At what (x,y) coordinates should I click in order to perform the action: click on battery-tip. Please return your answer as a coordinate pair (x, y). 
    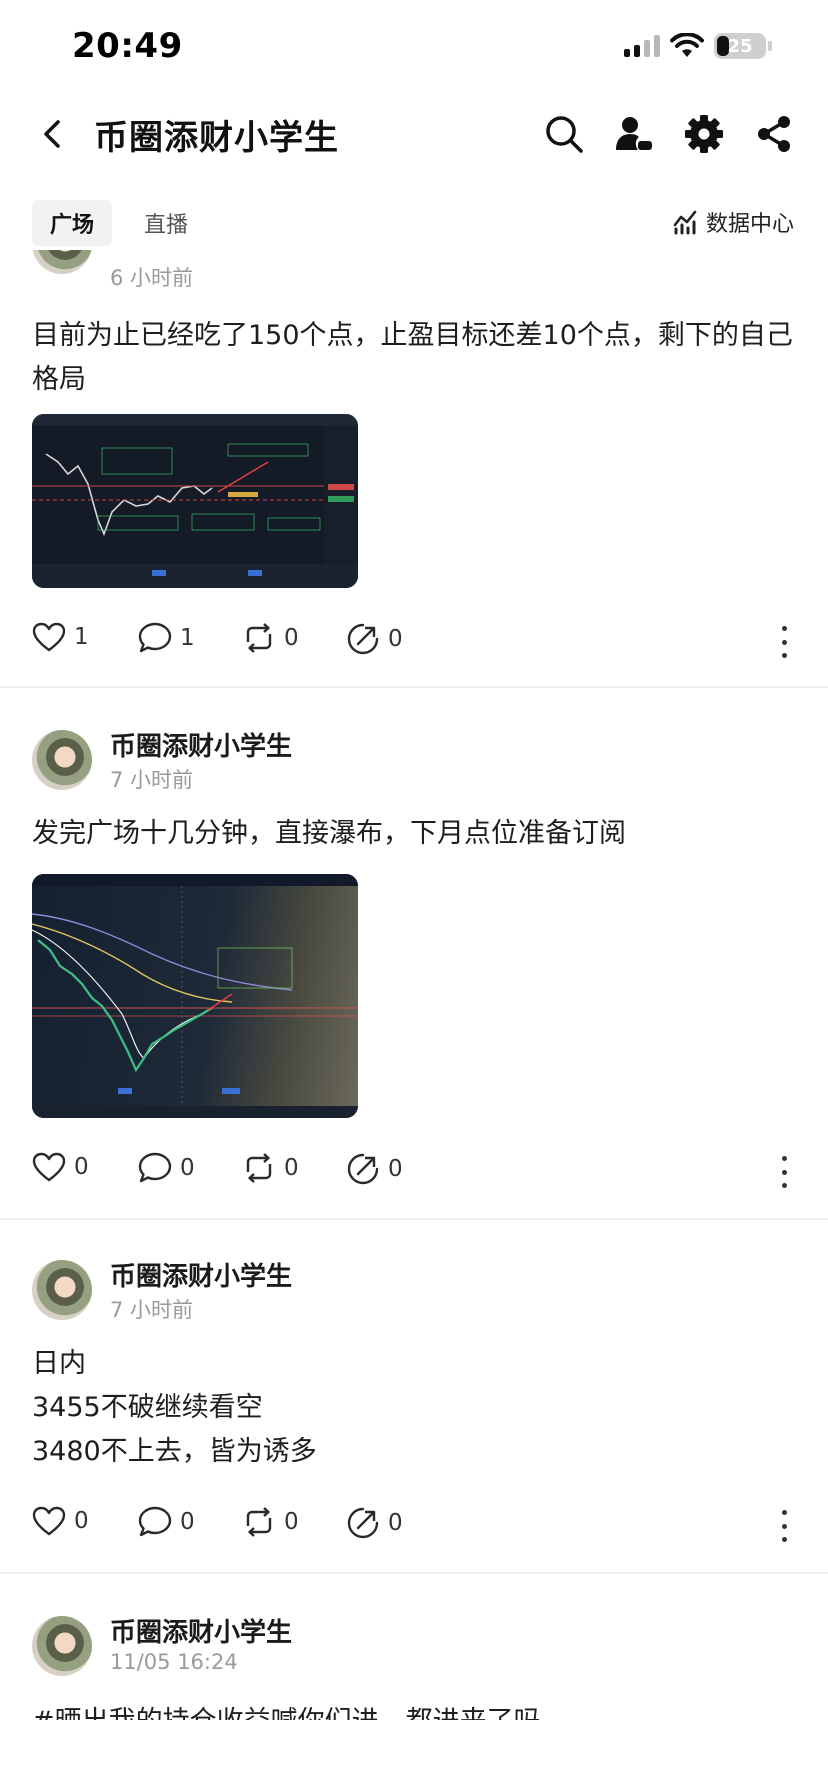
    Looking at the image, I should click on (770, 46).